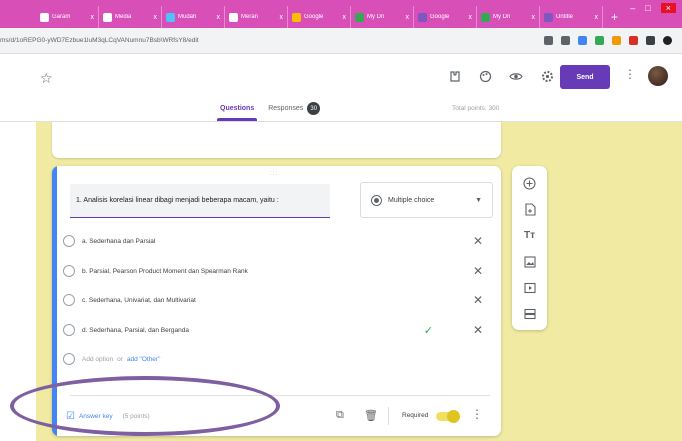 The image size is (682, 441). What do you see at coordinates (454, 76) in the screenshot?
I see `addon-icon` at bounding box center [454, 76].